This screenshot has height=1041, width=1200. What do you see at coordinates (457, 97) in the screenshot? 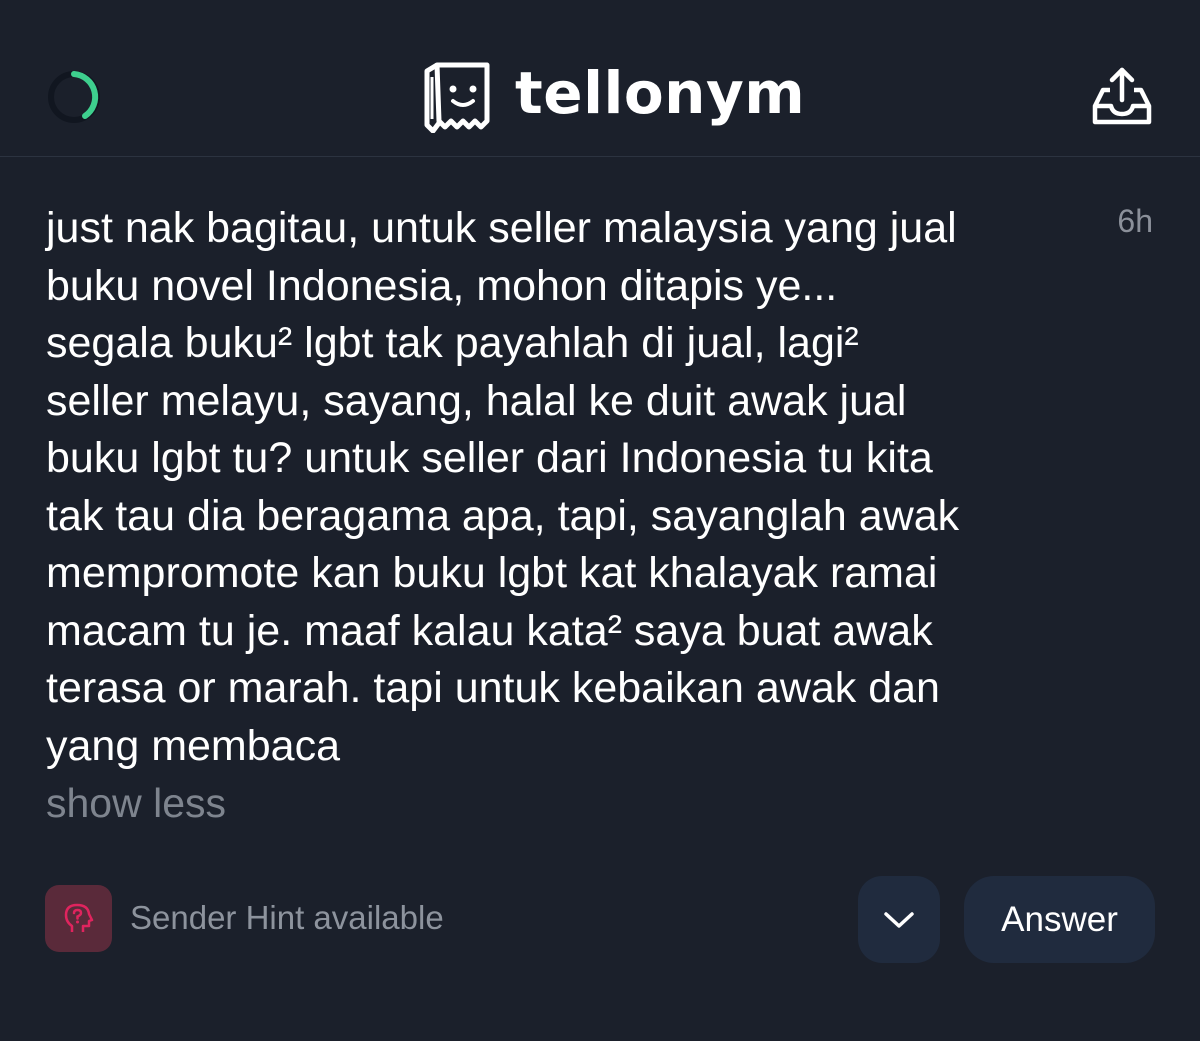
I see `tellonym-logo-icon` at bounding box center [457, 97].